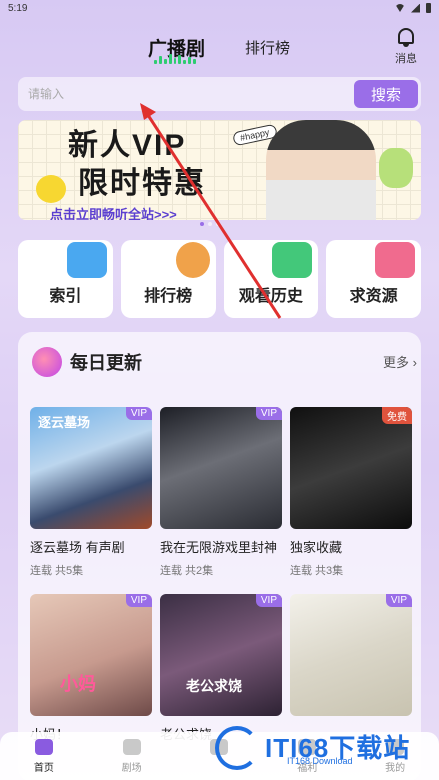 The width and height of the screenshot is (439, 780). Describe the element at coordinates (44, 756) in the screenshot. I see `tab-home: 首页` at that location.